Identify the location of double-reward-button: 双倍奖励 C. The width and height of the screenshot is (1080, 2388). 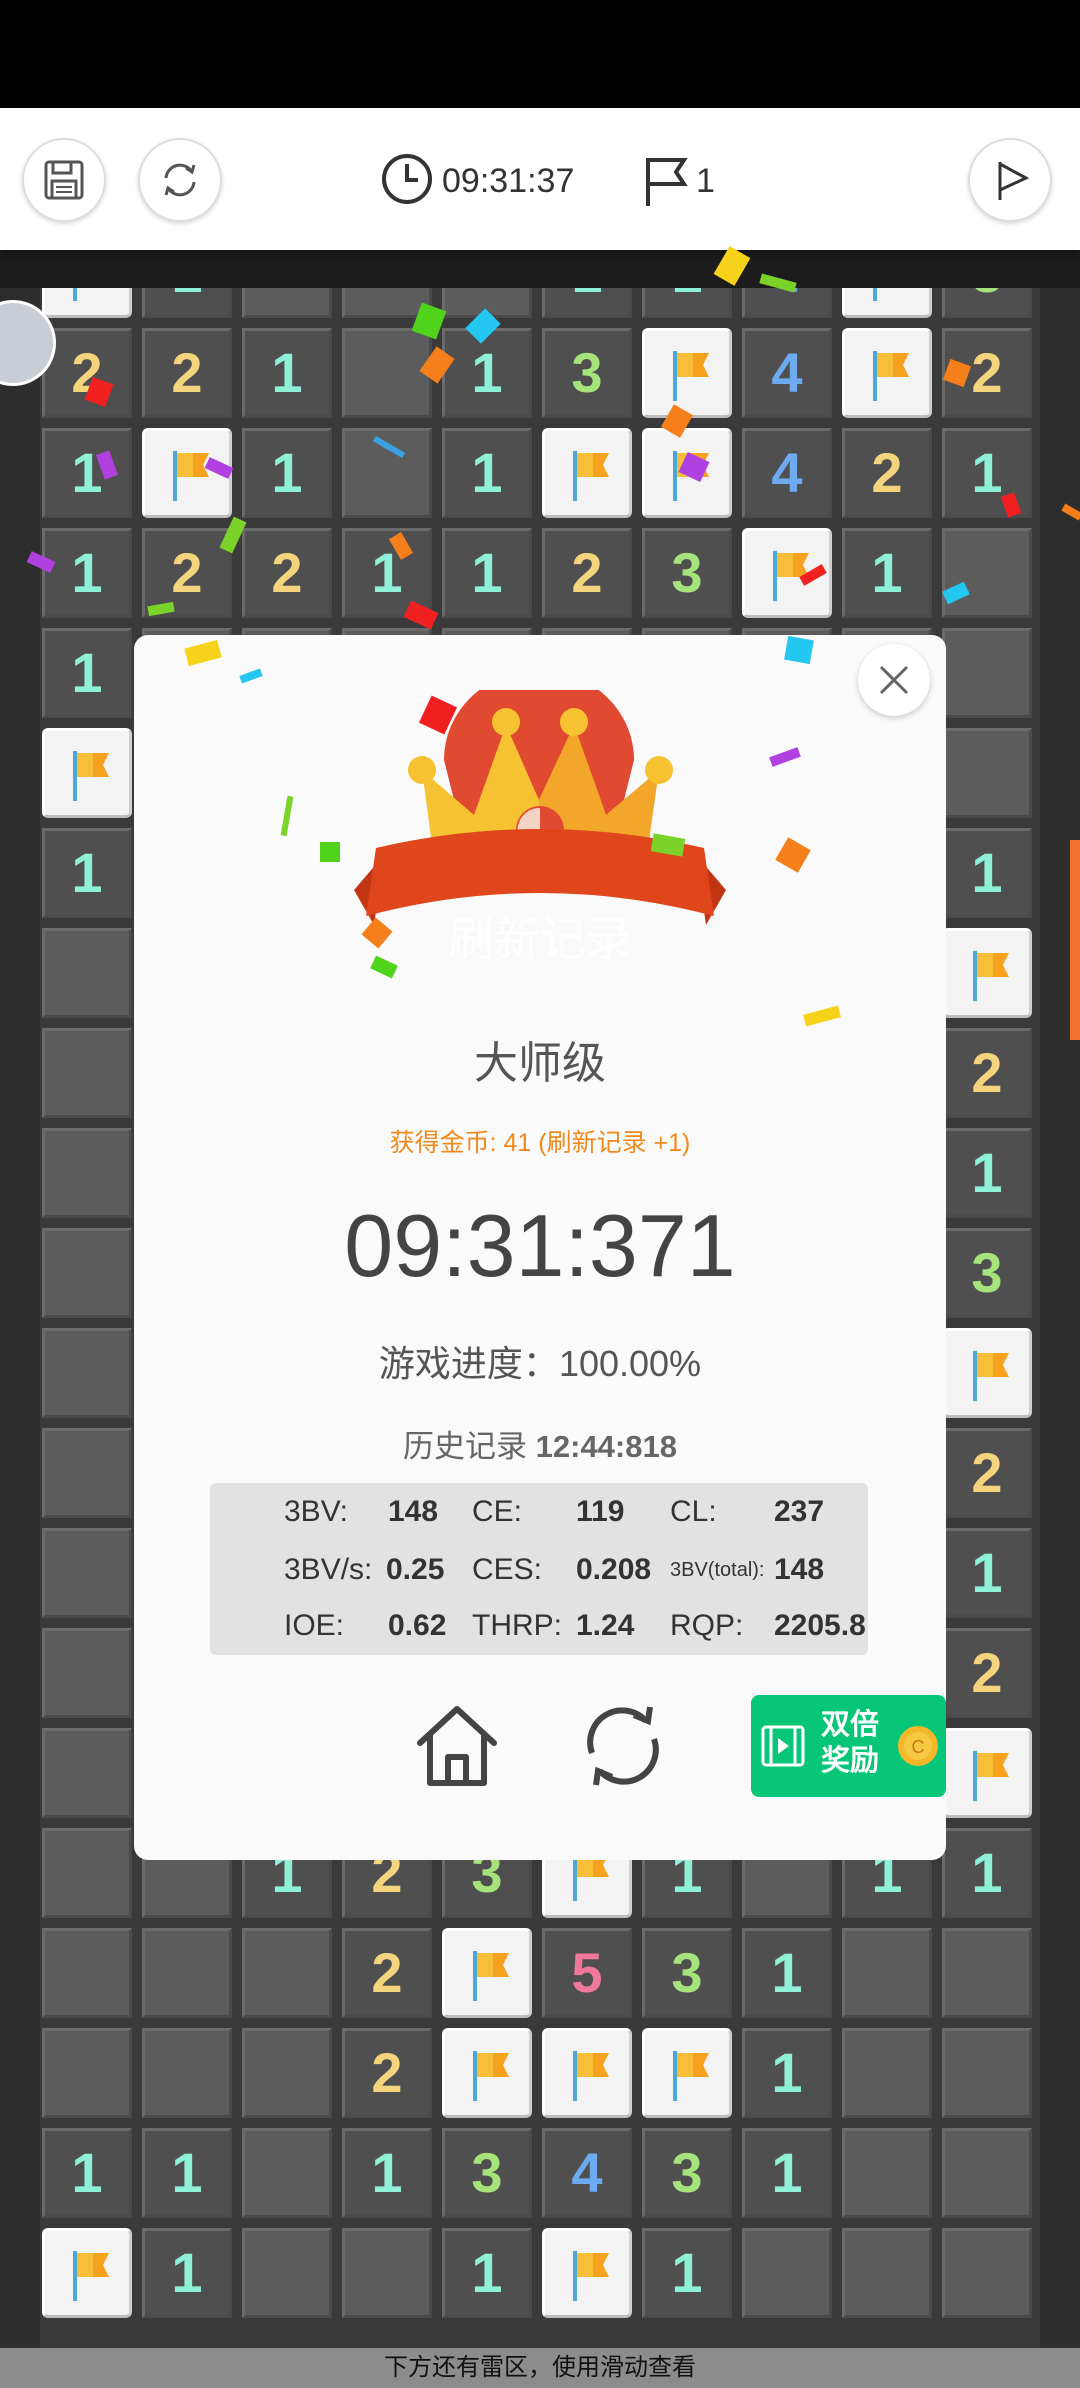
(848, 1746).